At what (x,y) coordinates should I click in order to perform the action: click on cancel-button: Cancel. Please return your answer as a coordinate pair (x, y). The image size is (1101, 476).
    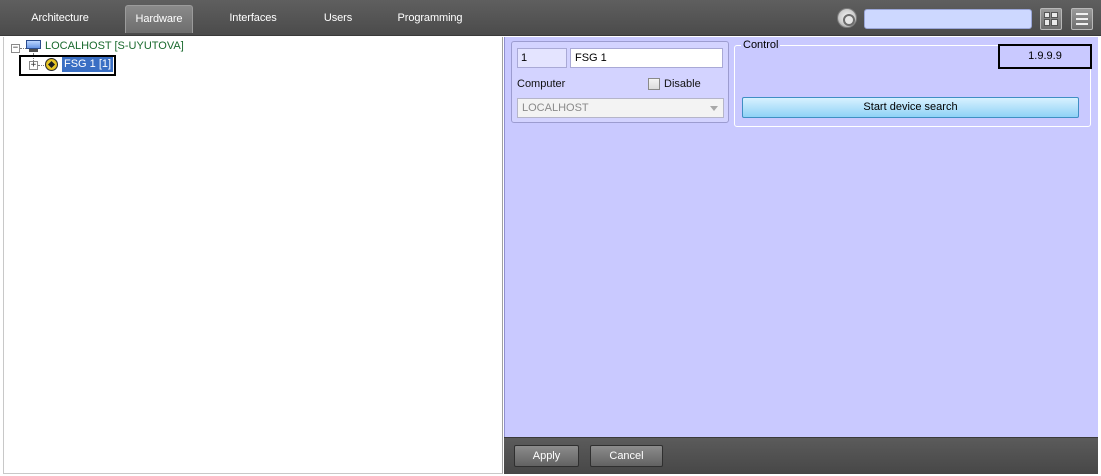
    Looking at the image, I should click on (626, 456).